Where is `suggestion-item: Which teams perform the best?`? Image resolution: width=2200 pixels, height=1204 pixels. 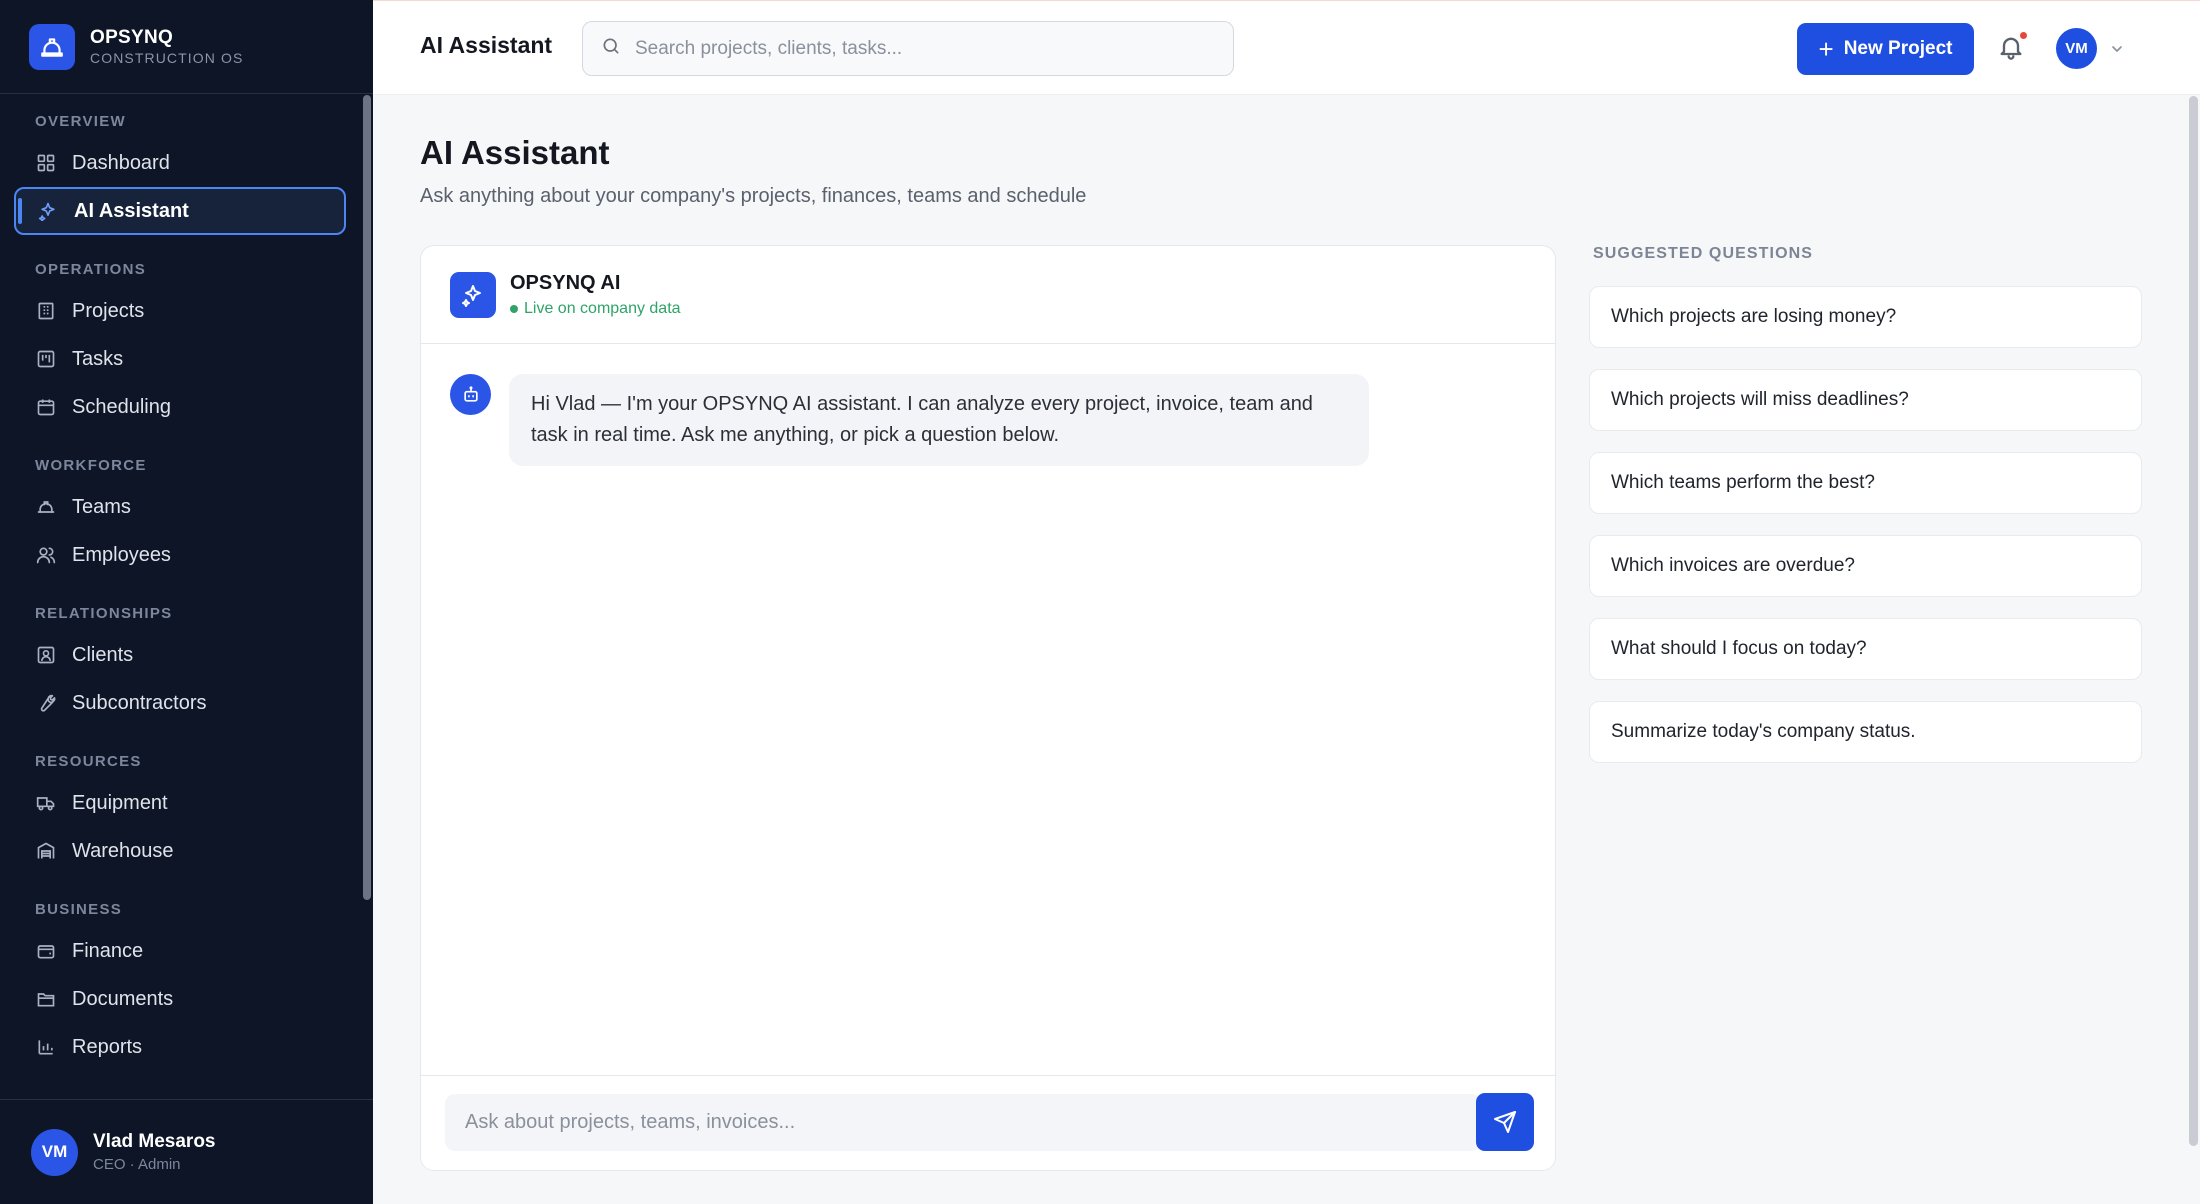
suggestion-item: Which teams perform the best? is located at coordinates (1865, 483).